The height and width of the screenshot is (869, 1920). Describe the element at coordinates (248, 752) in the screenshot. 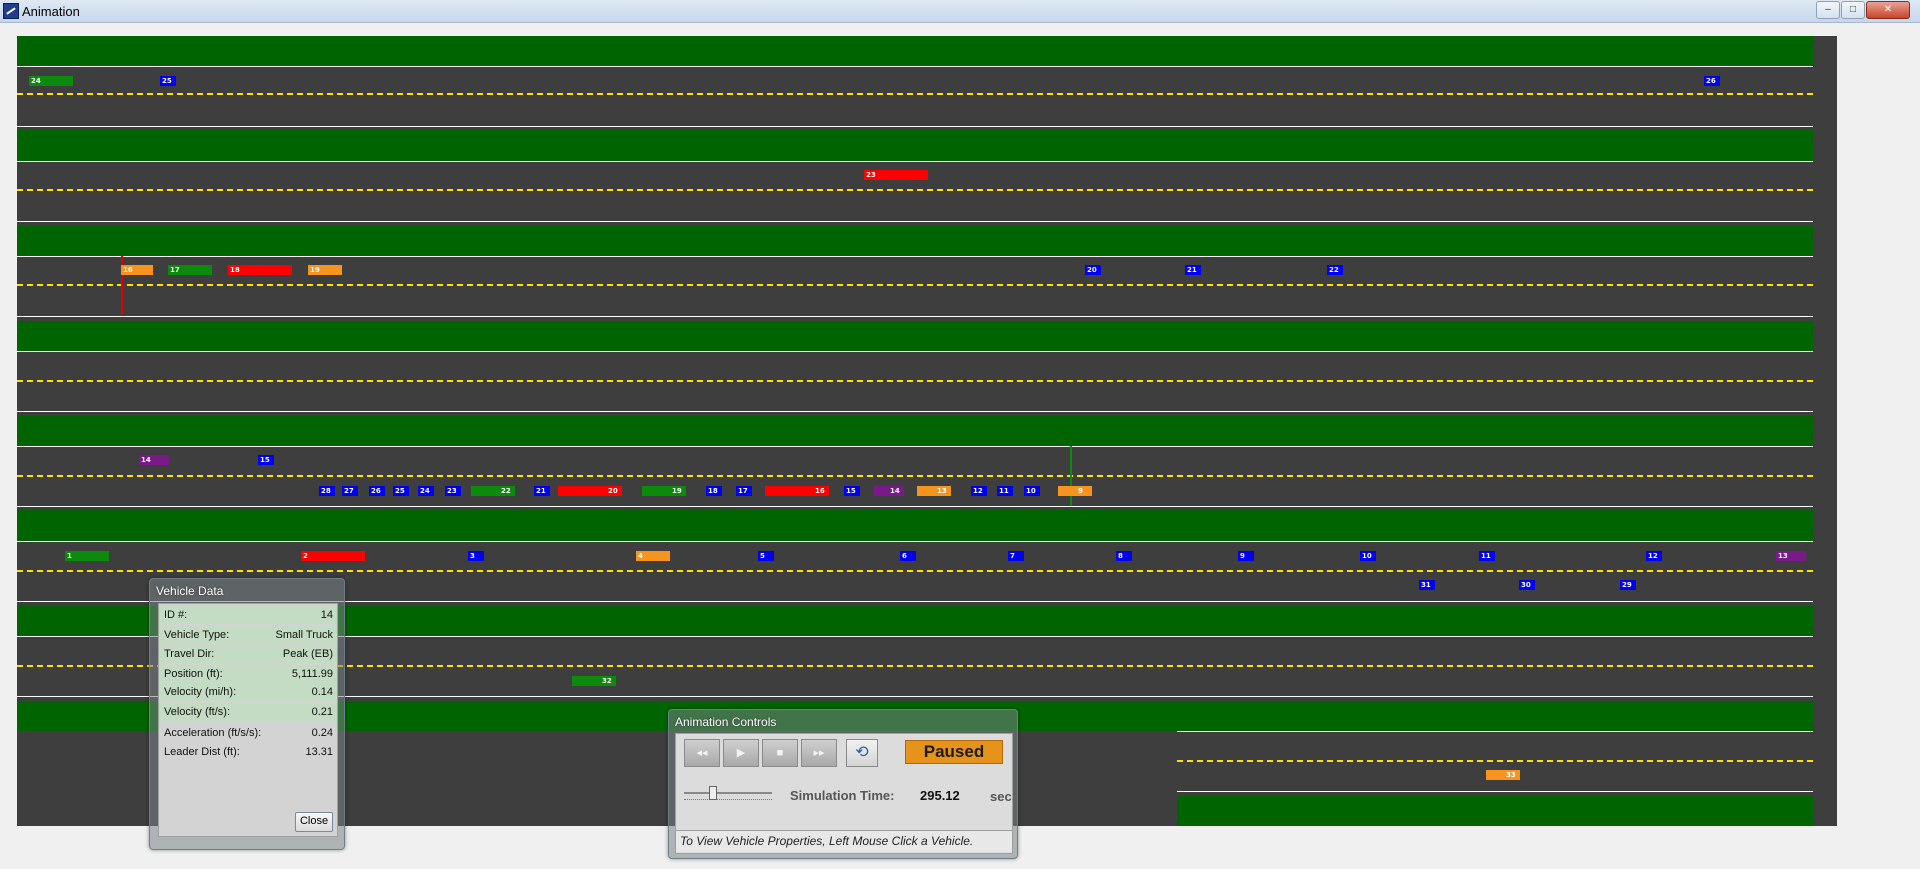

I see `vehicle-data-row: Leader Dist (ft): 13.31` at that location.